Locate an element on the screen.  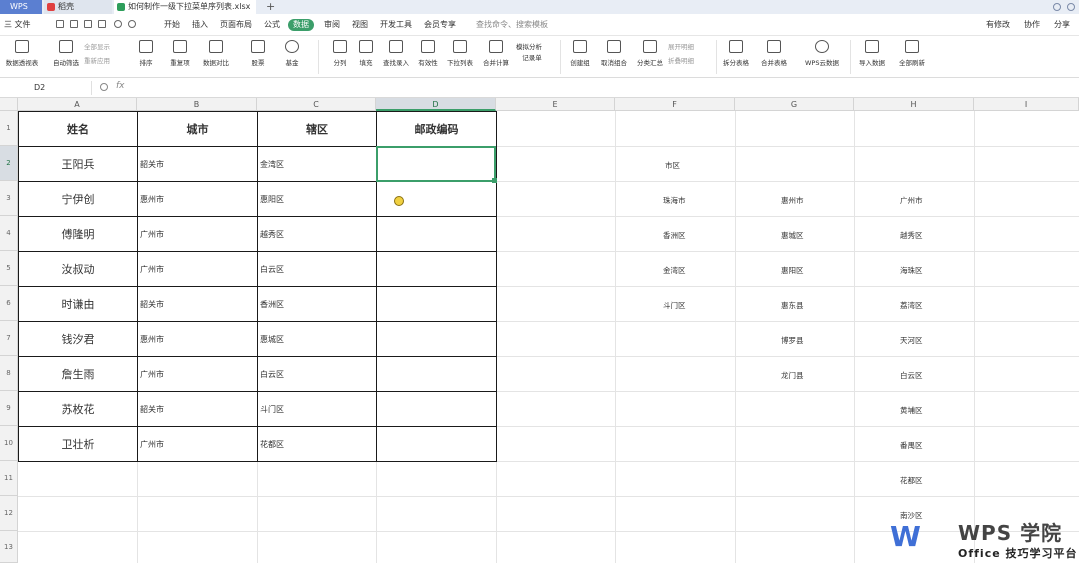
sort-button: 排序 is located at coordinates (146, 57).